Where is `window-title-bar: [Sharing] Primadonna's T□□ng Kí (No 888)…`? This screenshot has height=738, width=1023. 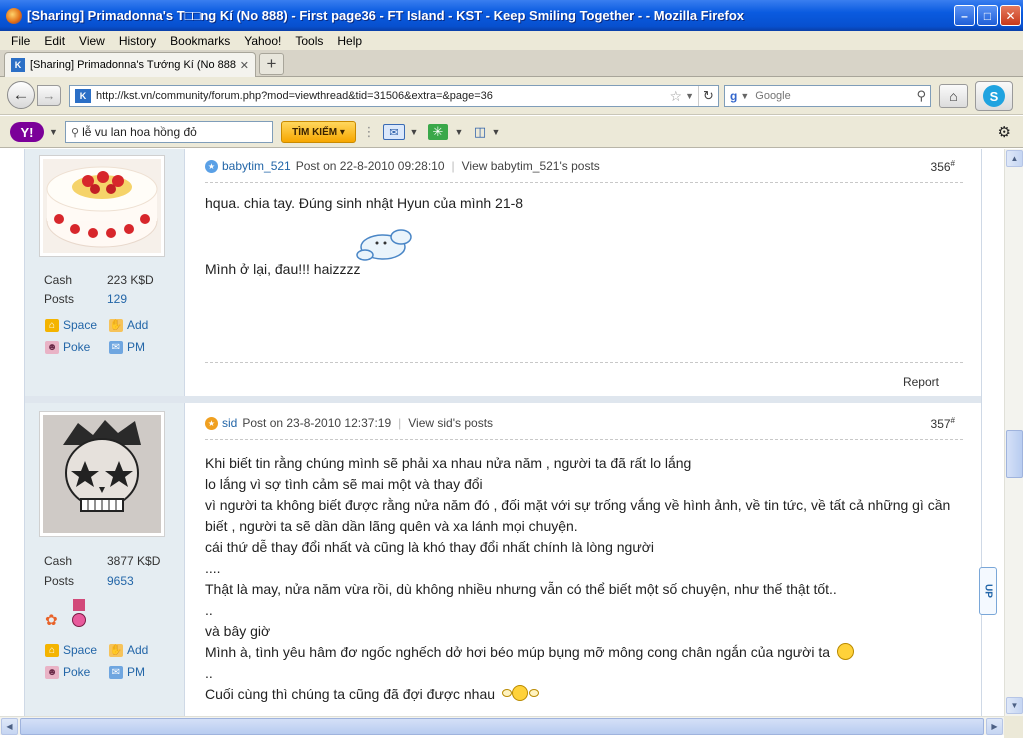 window-title-bar: [Sharing] Primadonna's T□□ng Kí (No 888)… is located at coordinates (511, 15).